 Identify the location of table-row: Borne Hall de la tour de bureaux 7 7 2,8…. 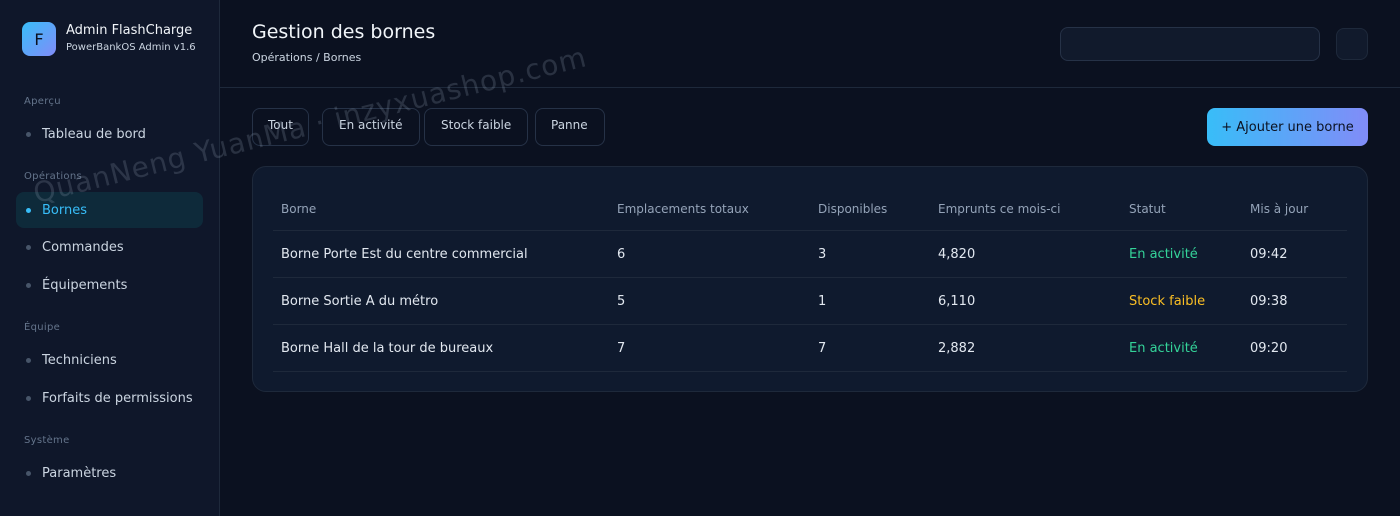
(810, 348).